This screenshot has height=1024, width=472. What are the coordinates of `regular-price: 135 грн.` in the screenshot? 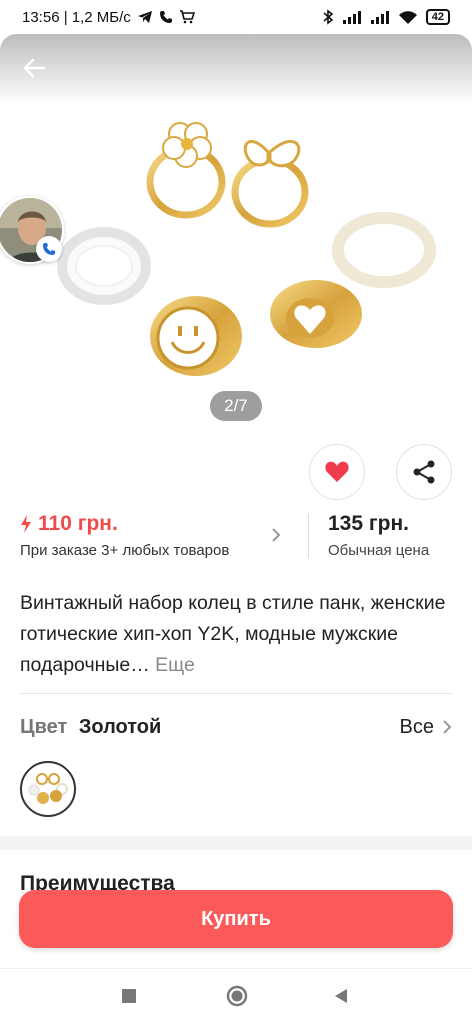 It's located at (368, 523).